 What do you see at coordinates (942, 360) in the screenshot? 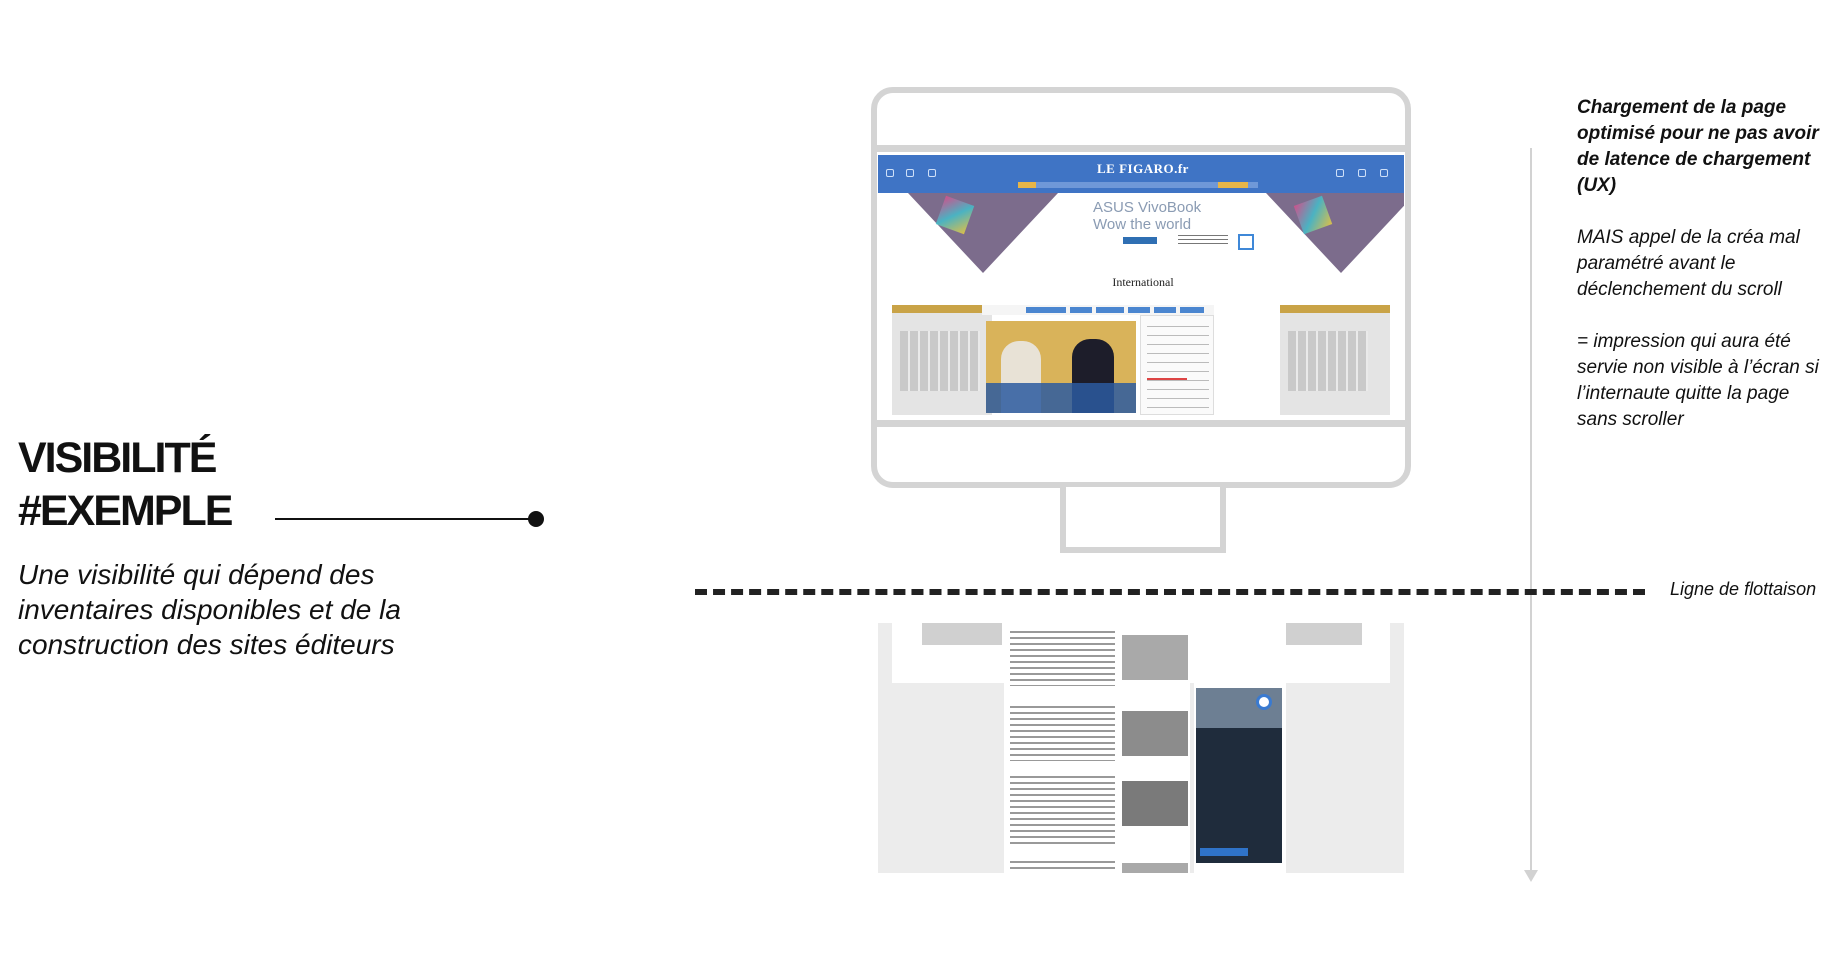
I see `ad-laptop-left` at bounding box center [942, 360].